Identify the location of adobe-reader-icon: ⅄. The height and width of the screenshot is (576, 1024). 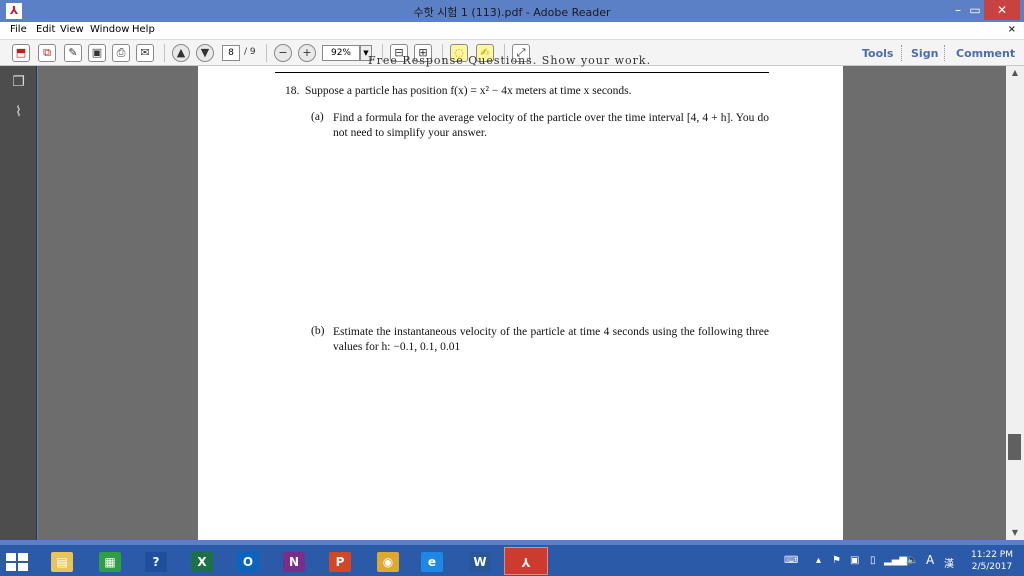
(526, 562).